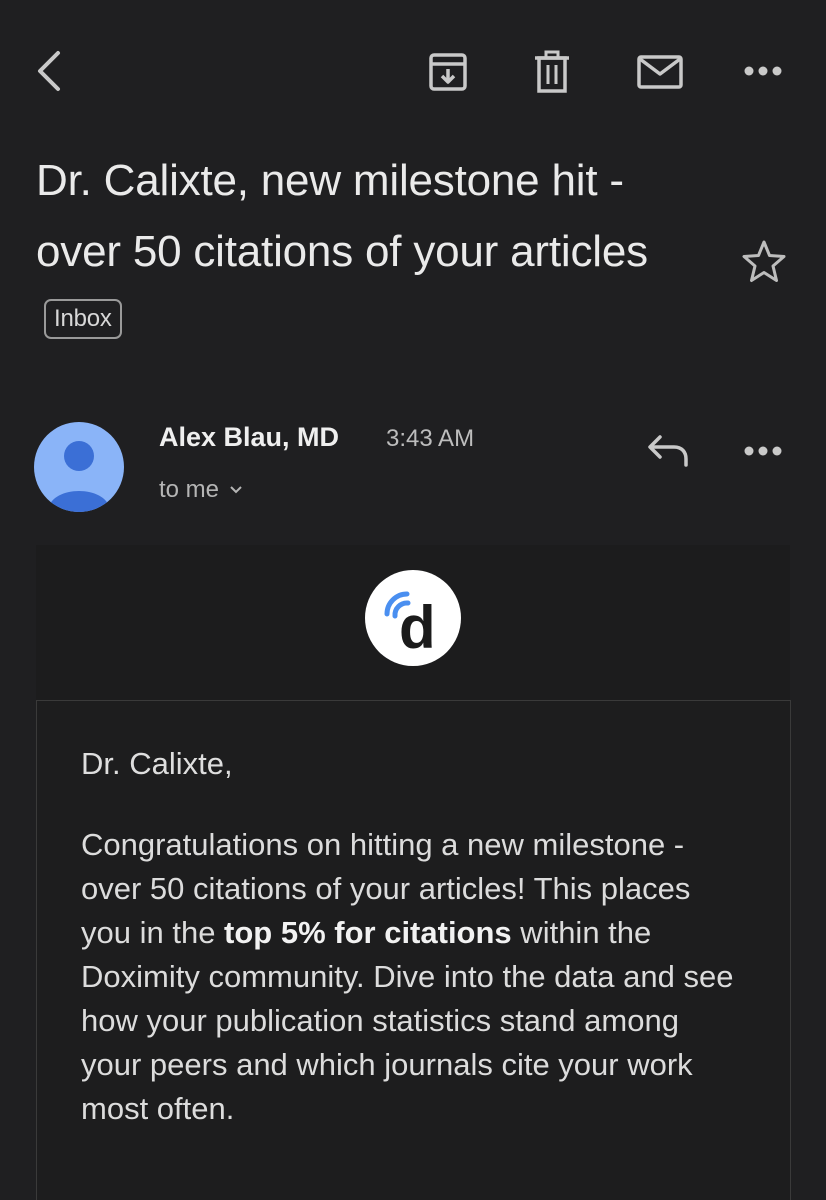 This screenshot has width=826, height=1200. Describe the element at coordinates (413, 70) in the screenshot. I see `top-toolbar` at that location.